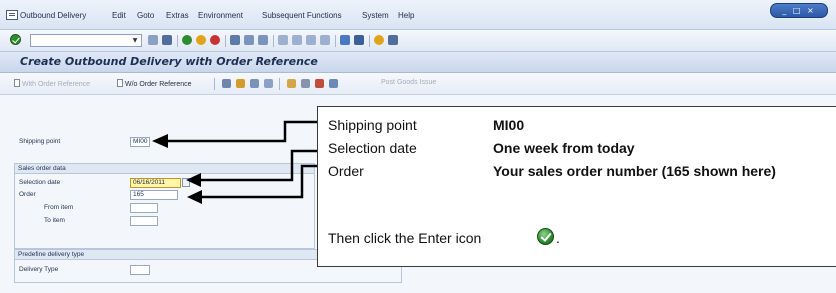  What do you see at coordinates (167, 40) in the screenshot?
I see `save-icon` at bounding box center [167, 40].